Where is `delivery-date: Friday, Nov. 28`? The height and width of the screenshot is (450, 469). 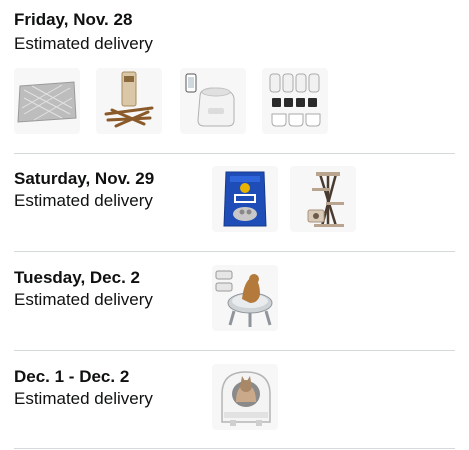
delivery-date: Friday, Nov. 28 is located at coordinates (73, 19).